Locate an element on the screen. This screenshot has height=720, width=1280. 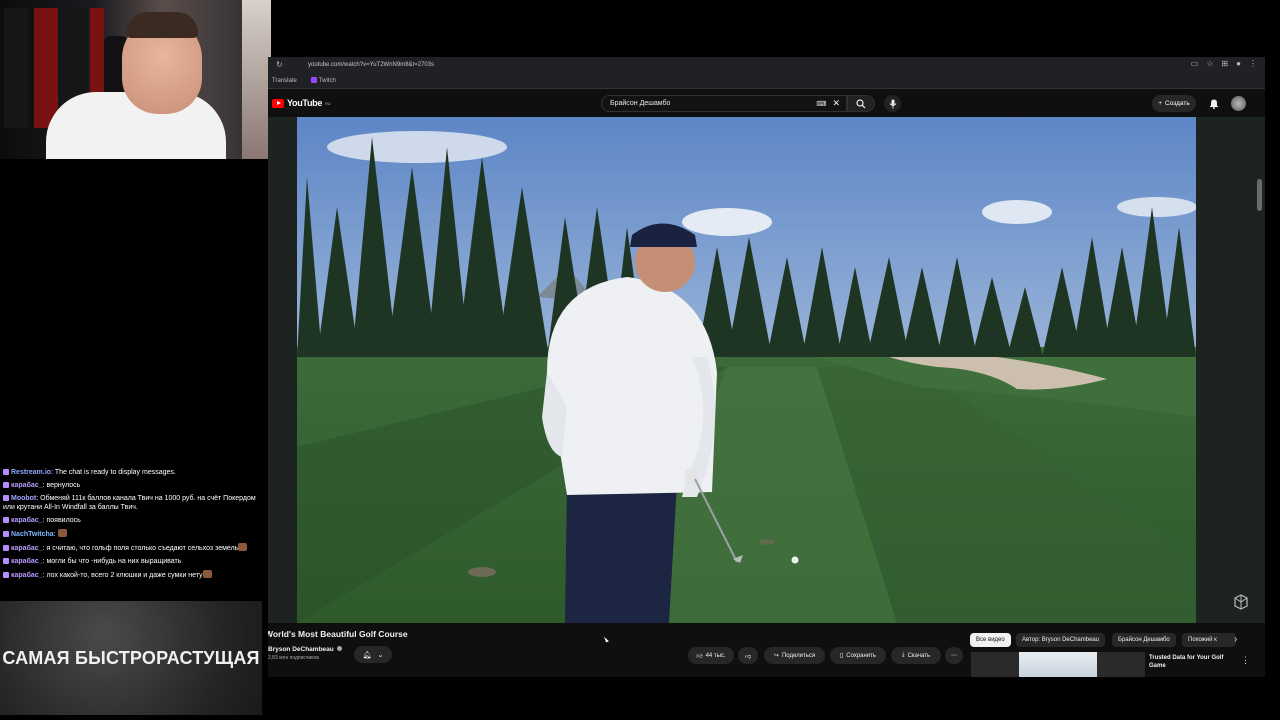
create-button: + Создать is located at coordinates (1174, 103).